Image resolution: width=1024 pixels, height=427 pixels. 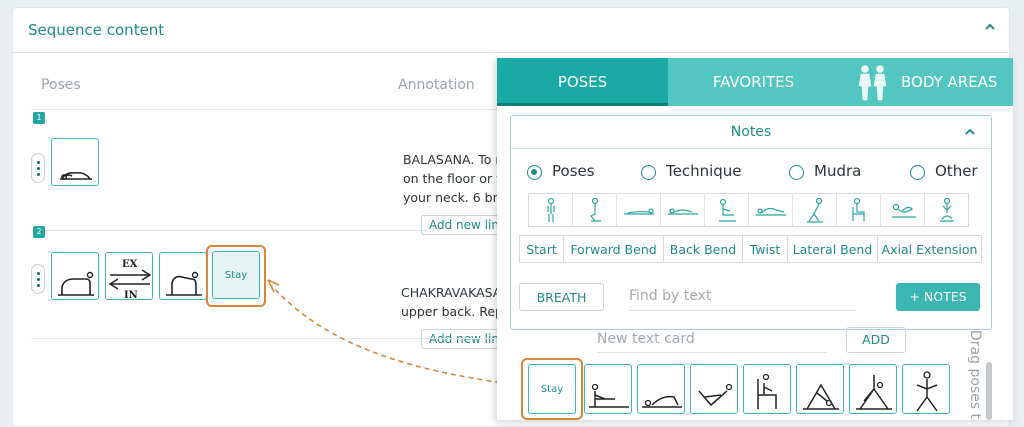 What do you see at coordinates (184, 283) in the screenshot?
I see `cow-pose-icon` at bounding box center [184, 283].